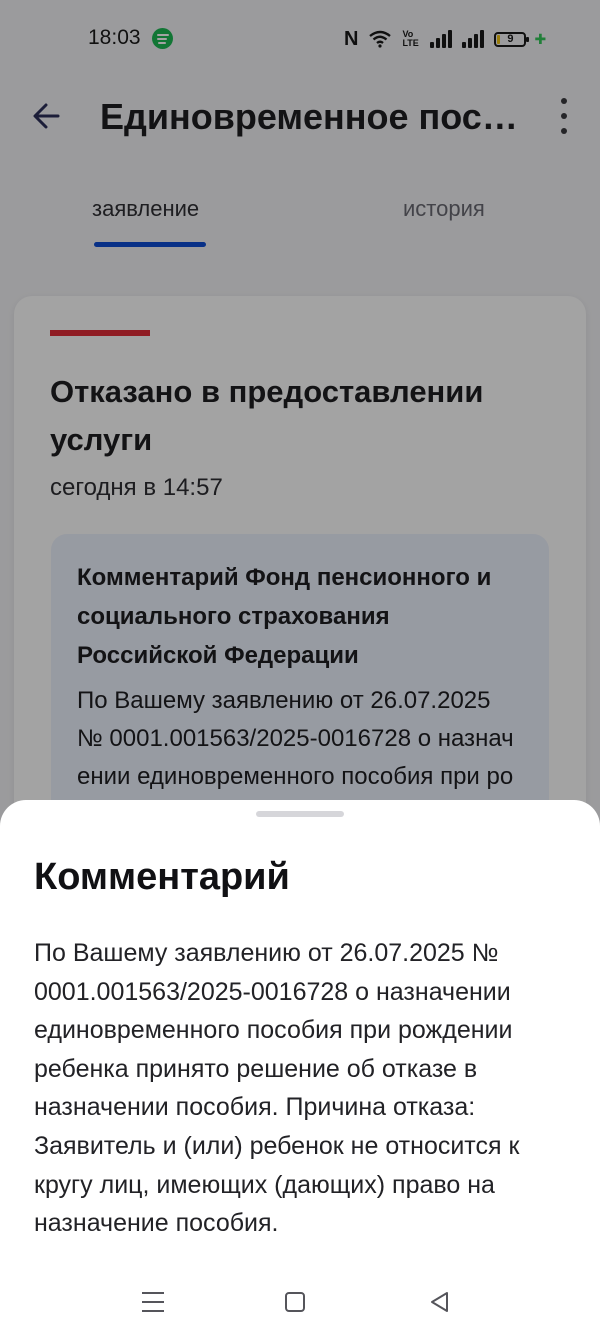 The image size is (600, 1339). I want to click on system-nav-bar, so click(300, 1304).